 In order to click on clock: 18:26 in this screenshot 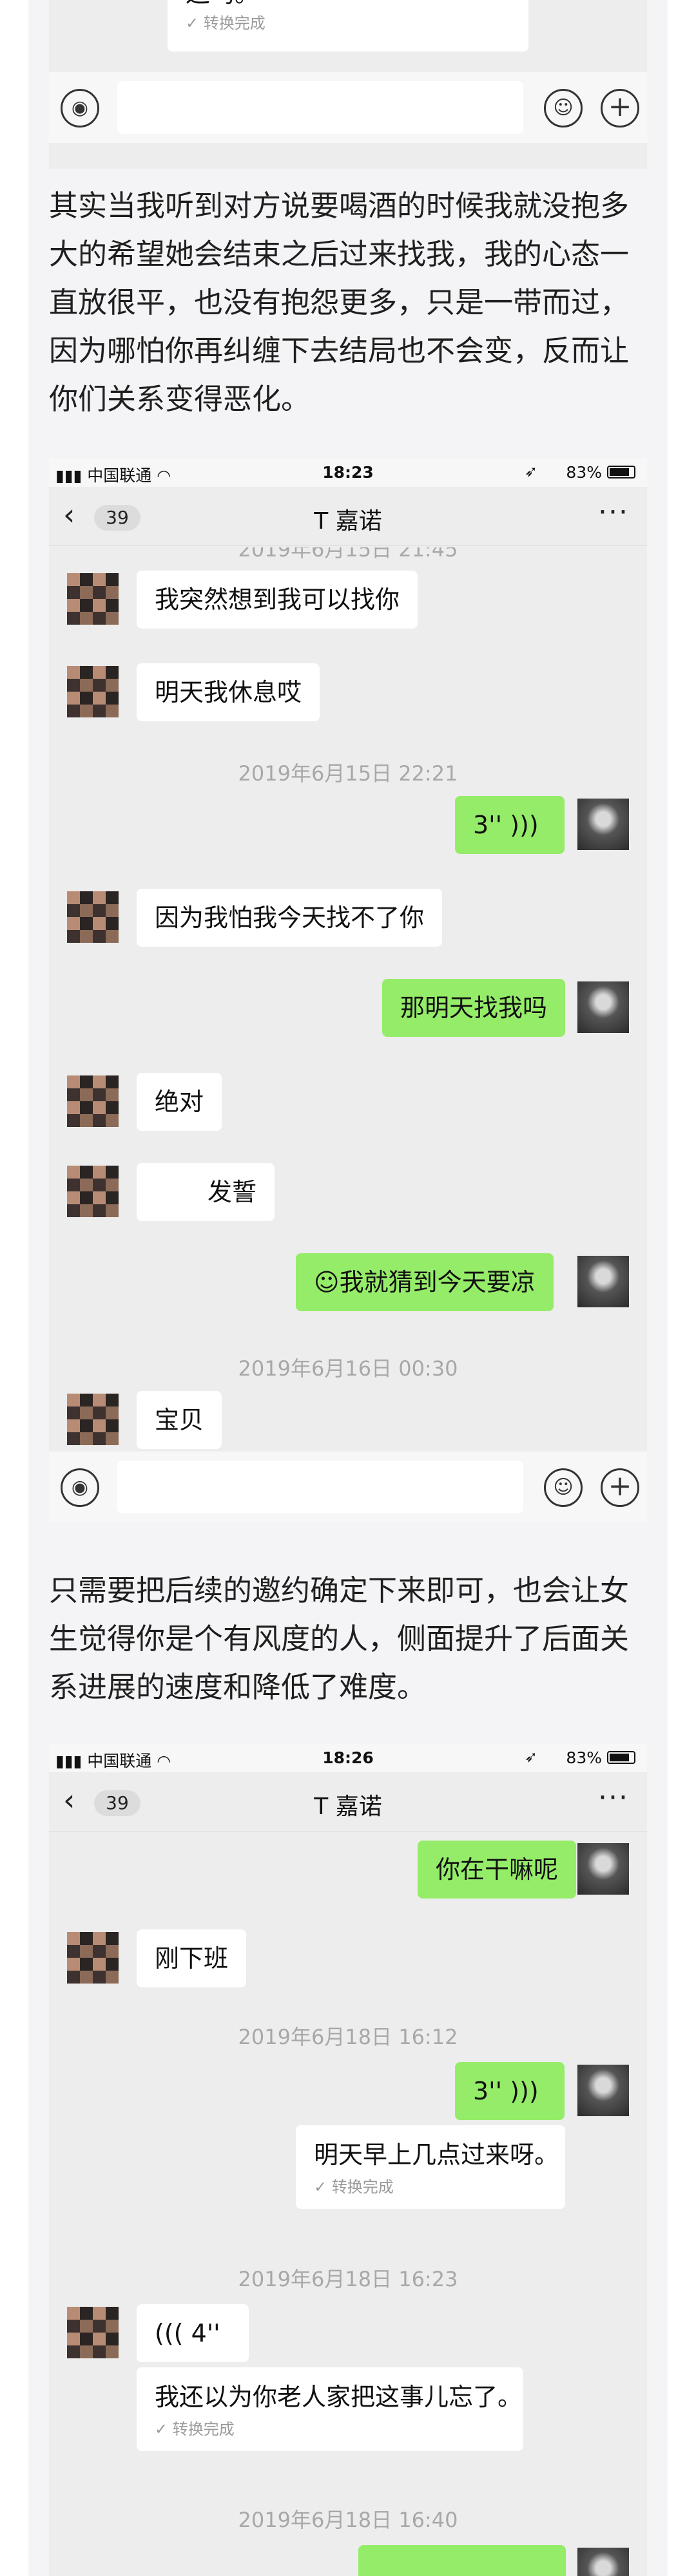, I will do `click(348, 1758)`.